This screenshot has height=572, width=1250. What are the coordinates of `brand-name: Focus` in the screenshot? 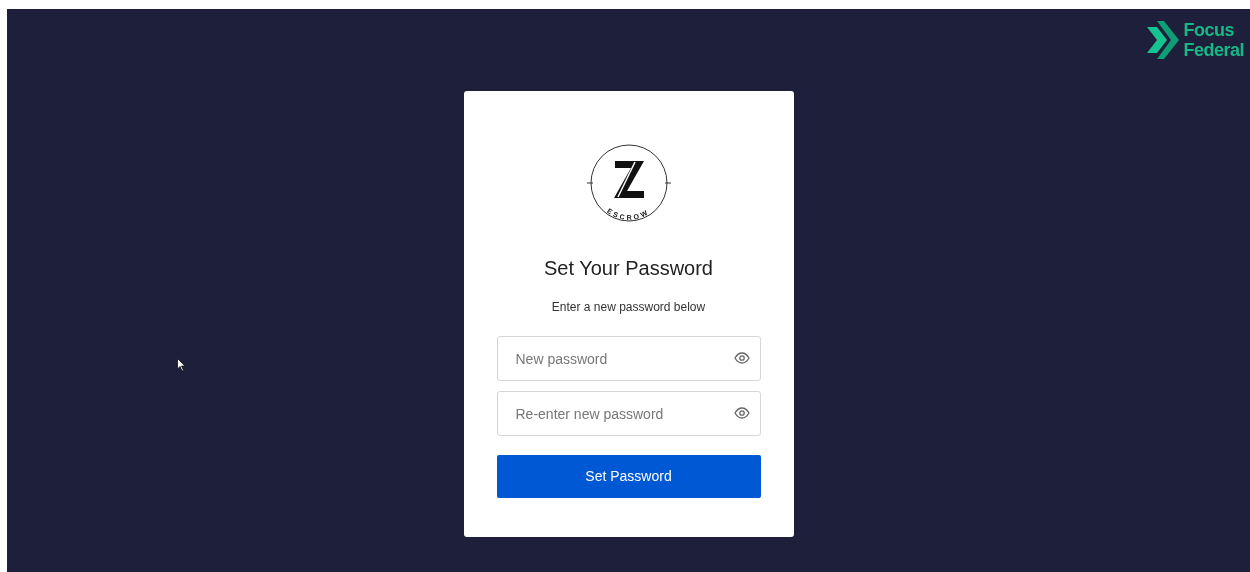 It's located at (1209, 30).